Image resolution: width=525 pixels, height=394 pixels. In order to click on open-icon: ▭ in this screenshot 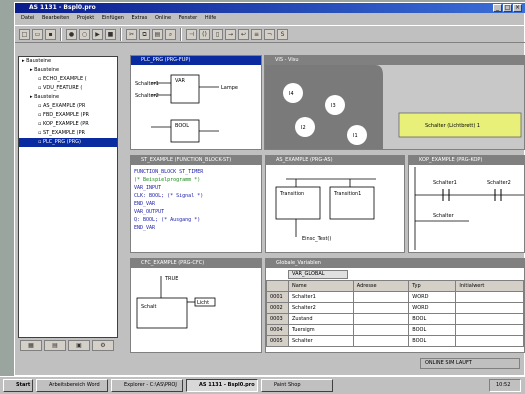, I will do `click(37, 34)`.